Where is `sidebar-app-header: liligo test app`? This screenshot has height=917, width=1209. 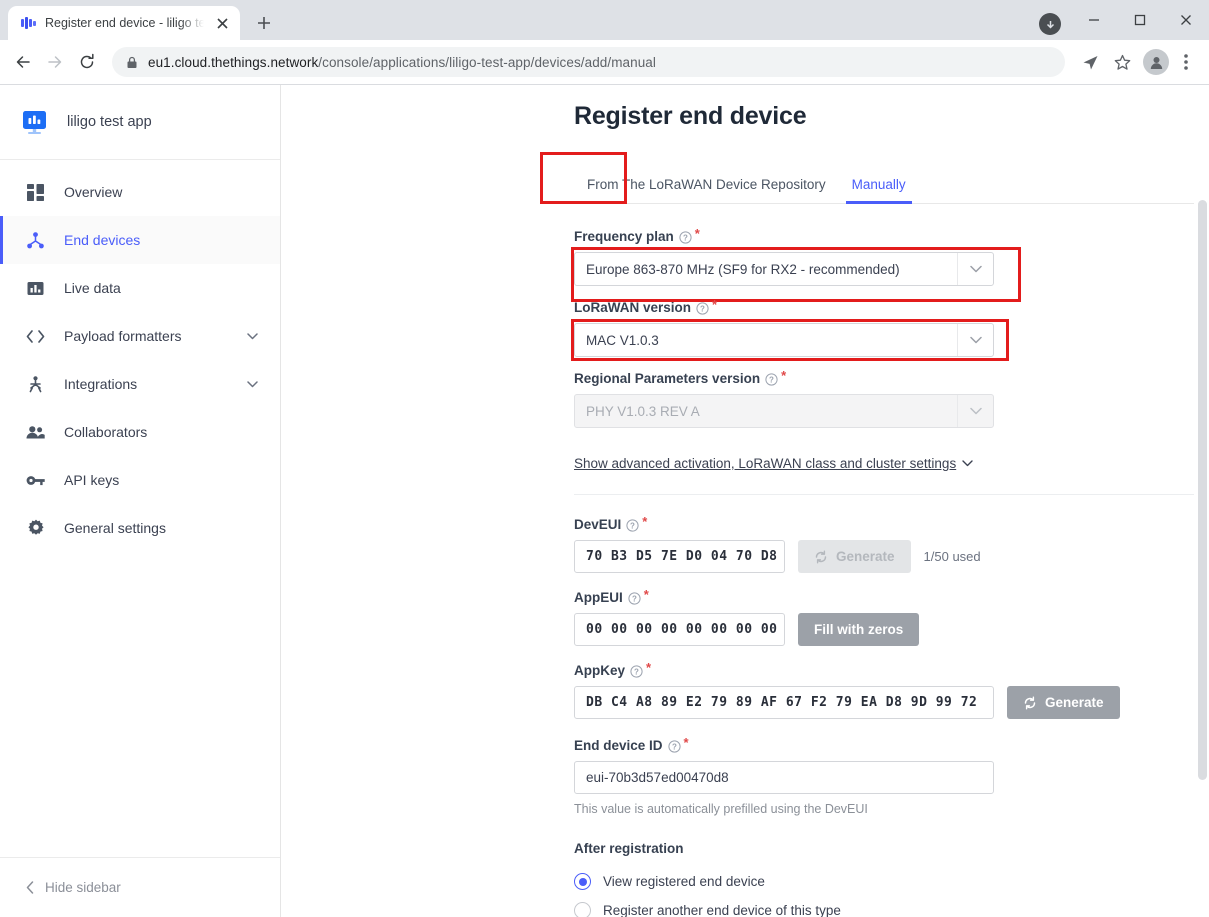 sidebar-app-header: liligo test app is located at coordinates (140, 122).